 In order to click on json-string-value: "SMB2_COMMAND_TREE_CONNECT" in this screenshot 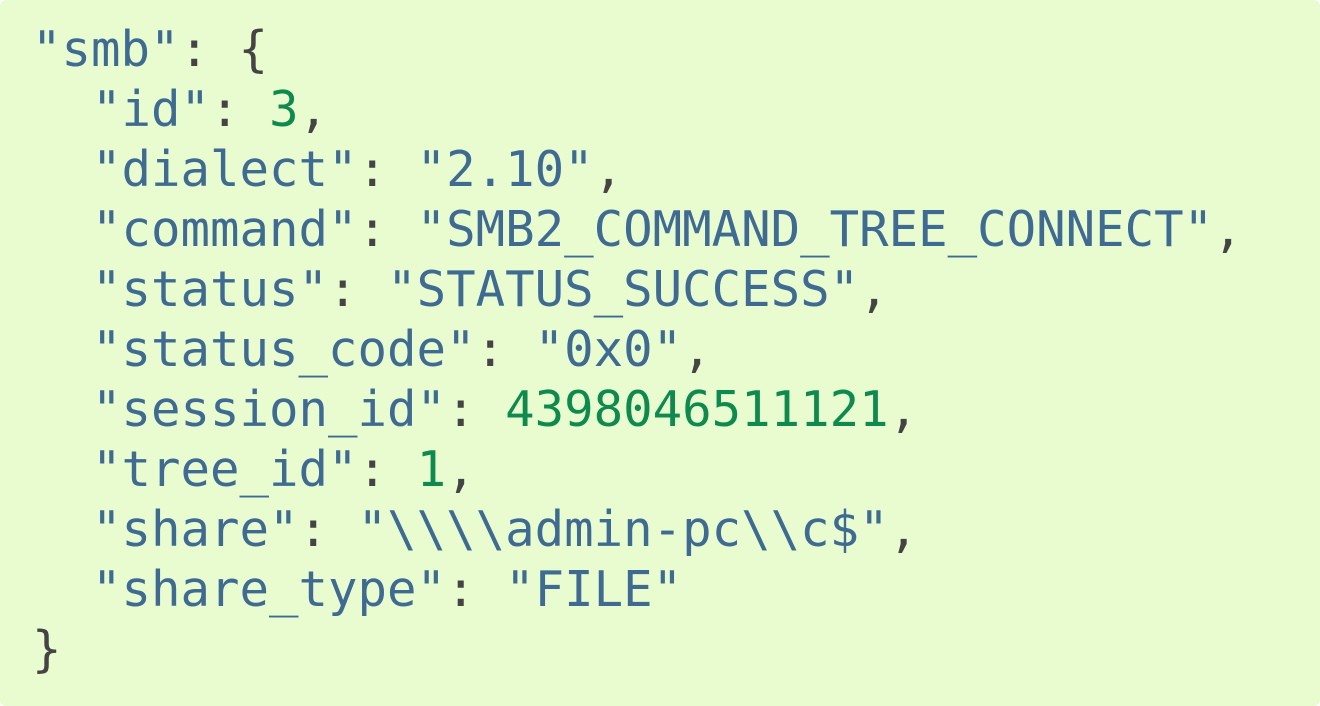, I will do `click(815, 229)`.